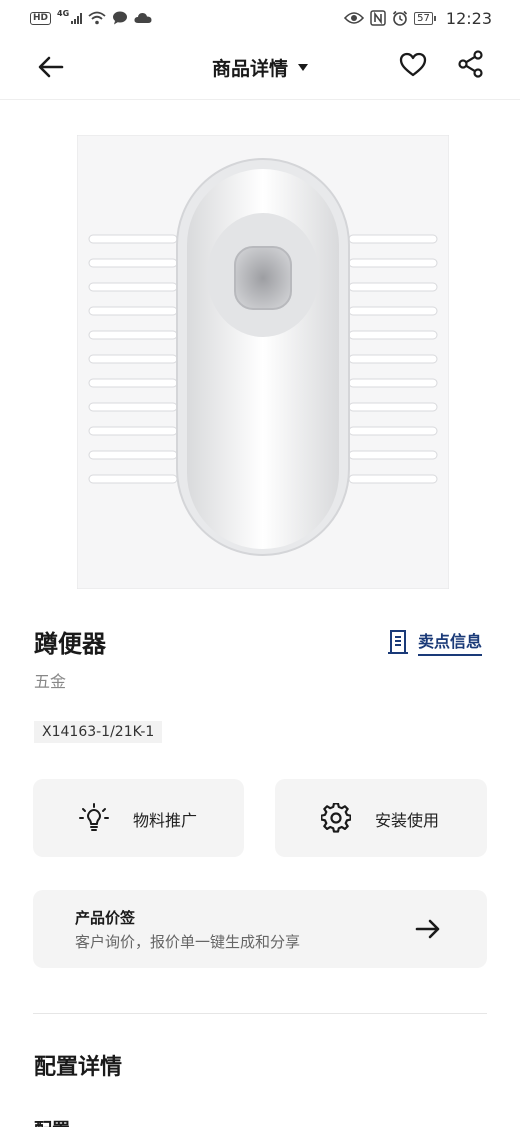 Image resolution: width=520 pixels, height=1127 pixels. I want to click on cloud-icon, so click(143, 18).